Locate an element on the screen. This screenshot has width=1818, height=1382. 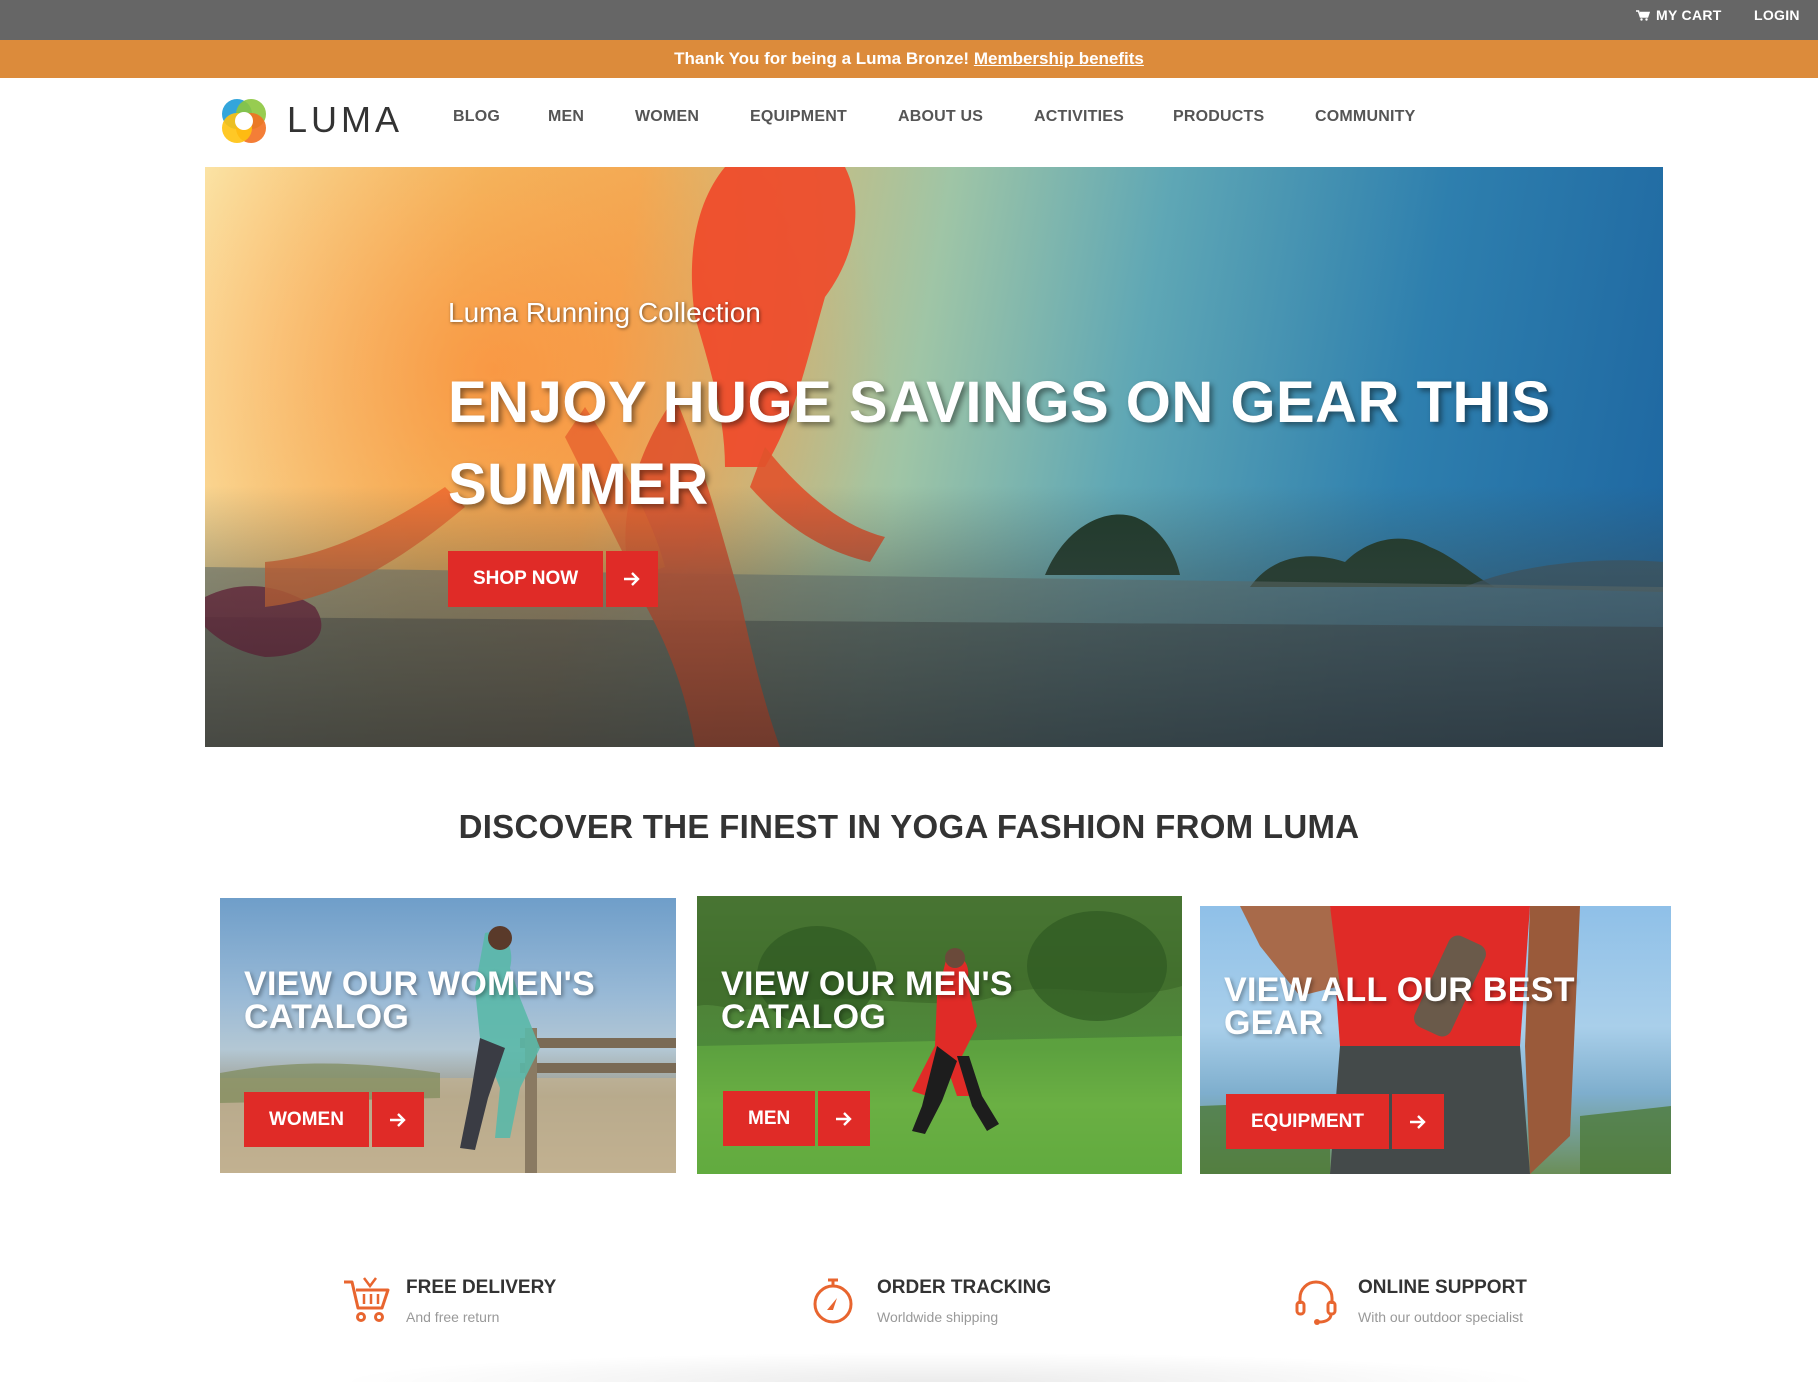
women-catalog-tile: VIEW OUR WOMEN'S CATALOG WOMEN is located at coordinates (448, 1035).